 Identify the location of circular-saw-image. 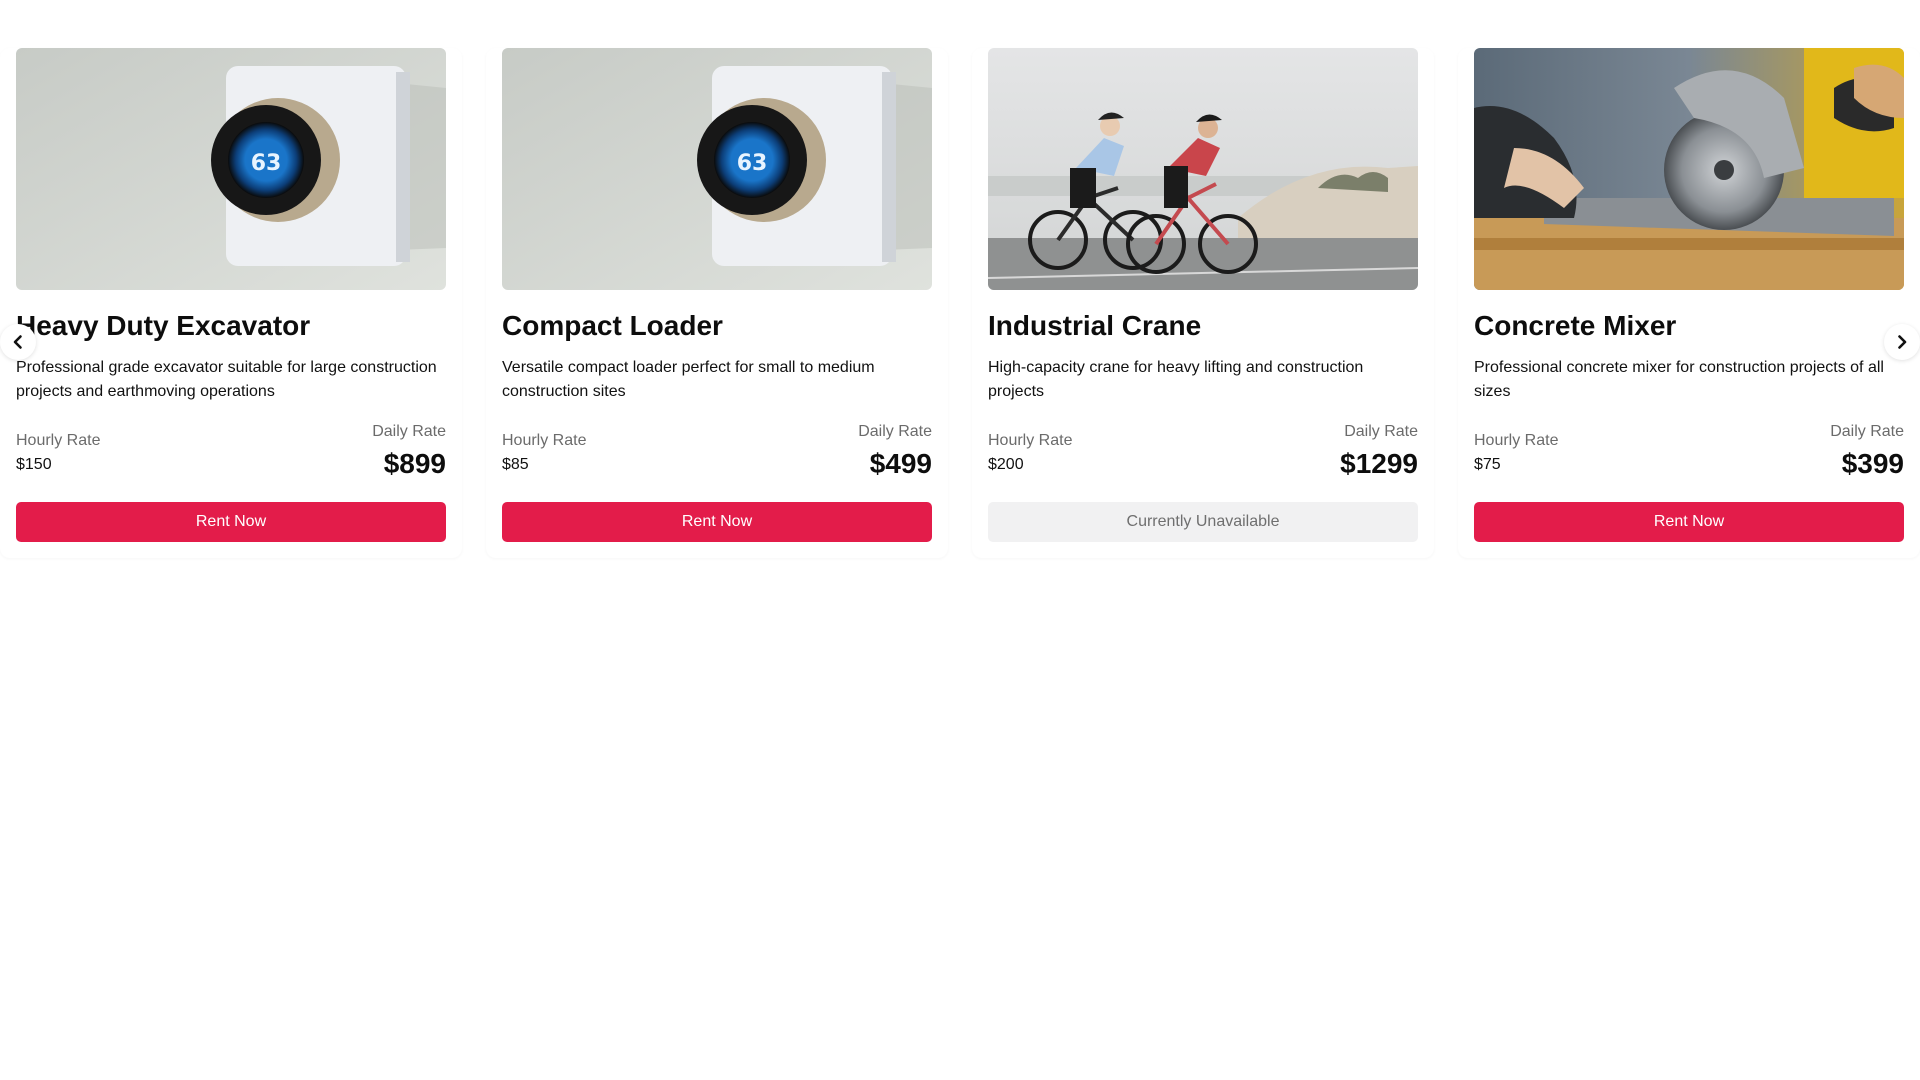
(1689, 169).